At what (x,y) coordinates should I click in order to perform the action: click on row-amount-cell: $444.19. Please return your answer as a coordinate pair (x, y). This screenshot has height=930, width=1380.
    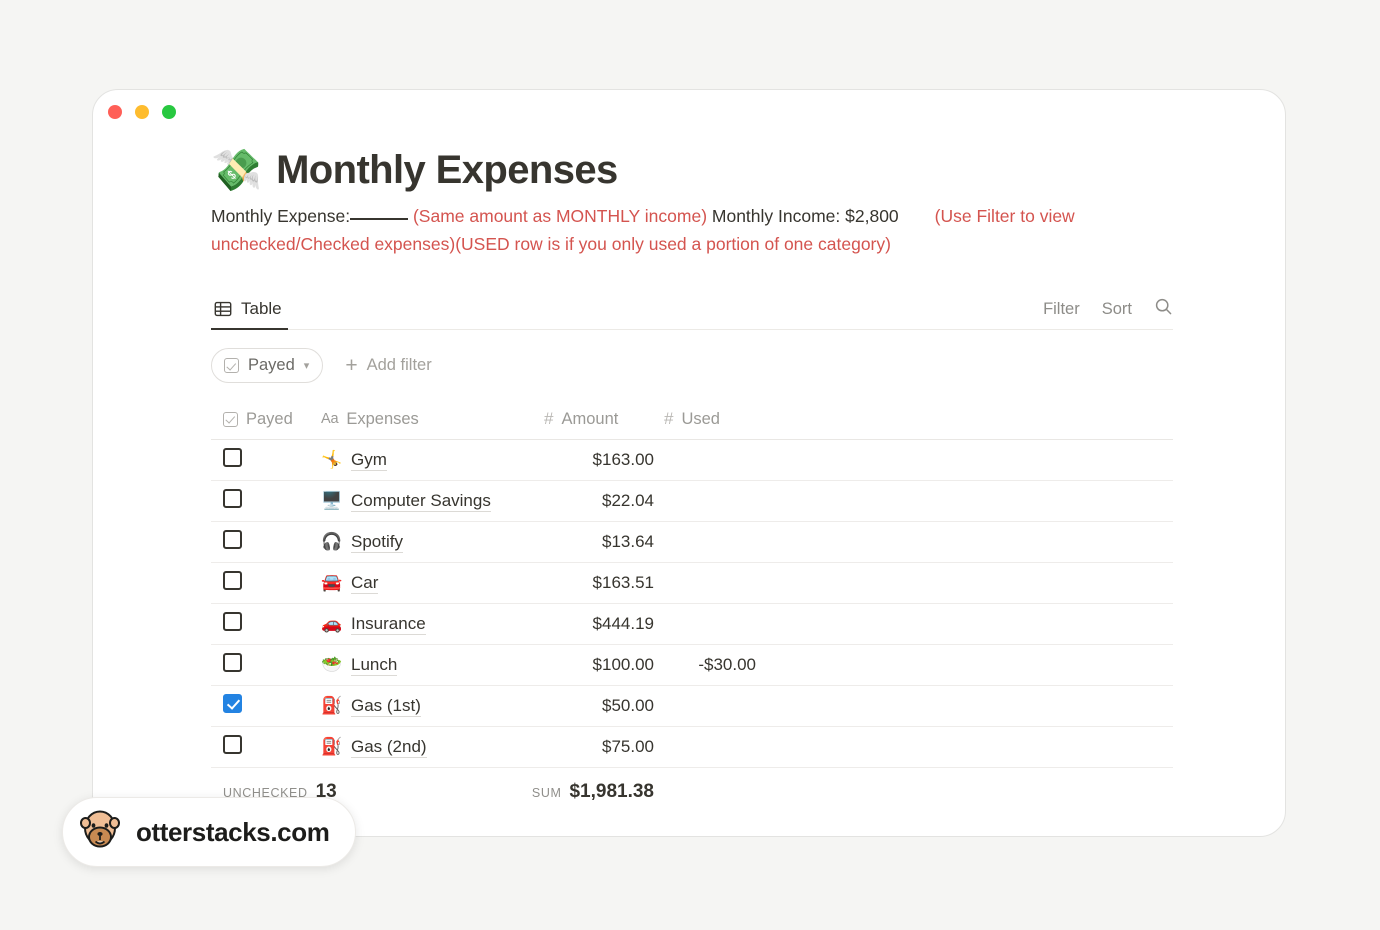
    Looking at the image, I should click on (594, 624).